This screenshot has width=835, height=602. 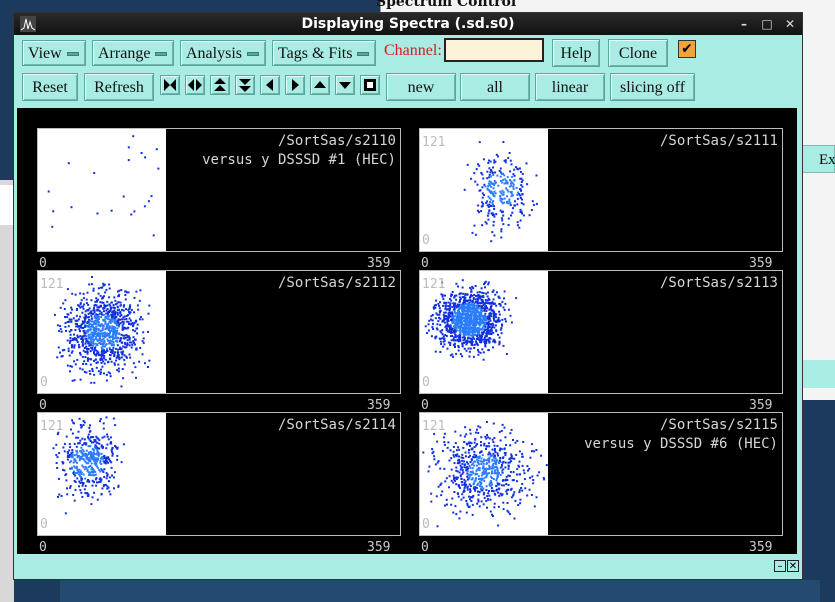 What do you see at coordinates (687, 49) in the screenshot?
I see `option-checkbox: ✔` at bounding box center [687, 49].